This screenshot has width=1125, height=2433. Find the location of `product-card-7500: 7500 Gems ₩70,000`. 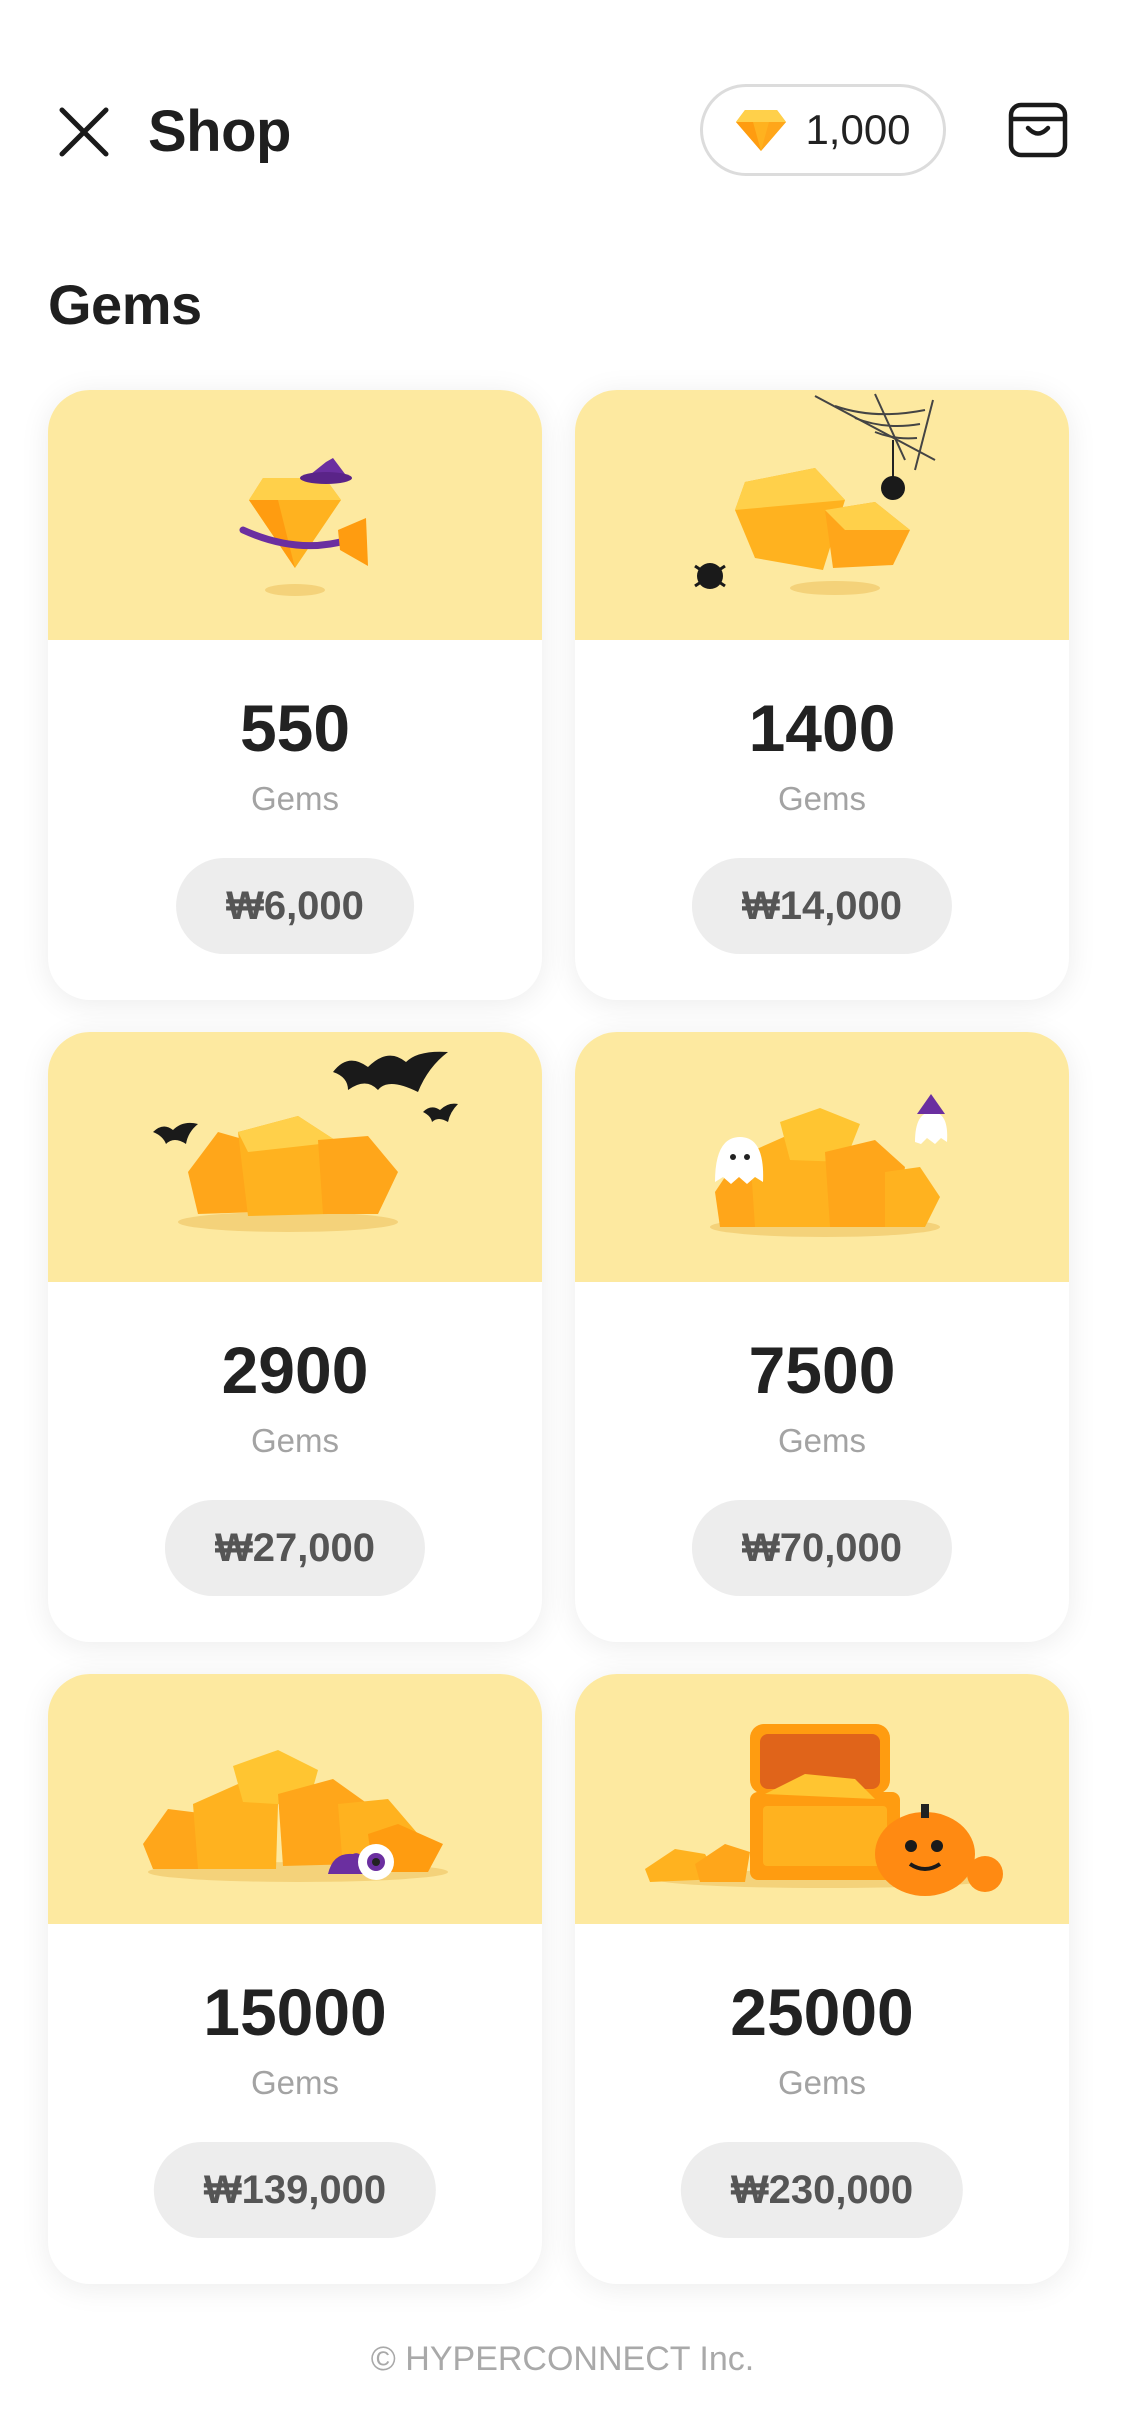

product-card-7500: 7500 Gems ₩70,000 is located at coordinates (822, 1337).